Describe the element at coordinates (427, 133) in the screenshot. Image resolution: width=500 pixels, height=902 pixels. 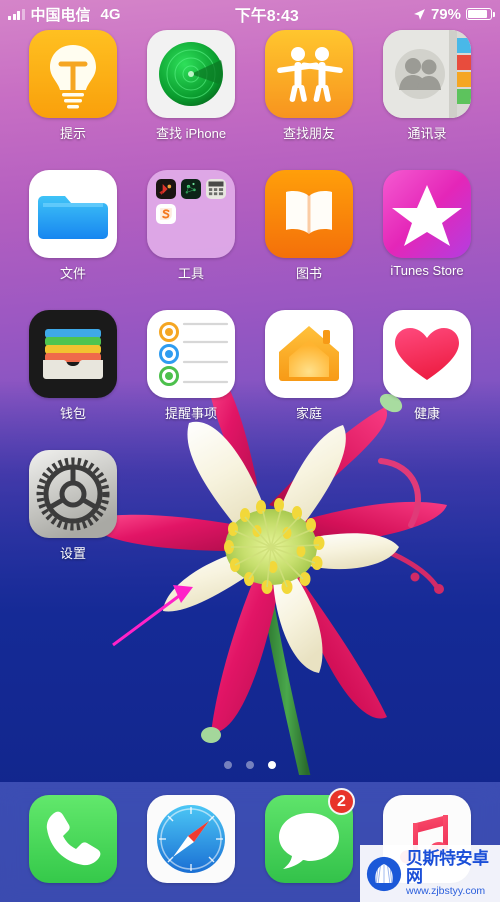
I see `app-label: 通讯录` at that location.